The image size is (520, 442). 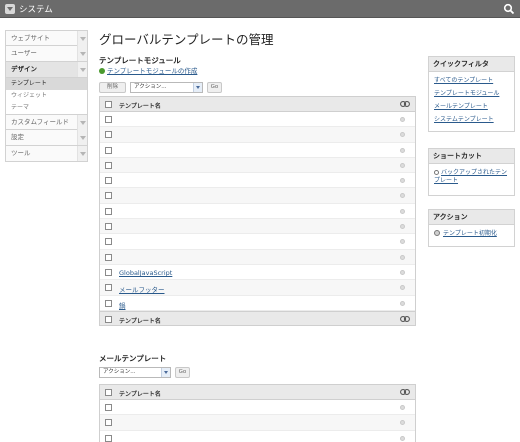 What do you see at coordinates (24, 69) in the screenshot?
I see `sidebar-item-label: デザイン` at bounding box center [24, 69].